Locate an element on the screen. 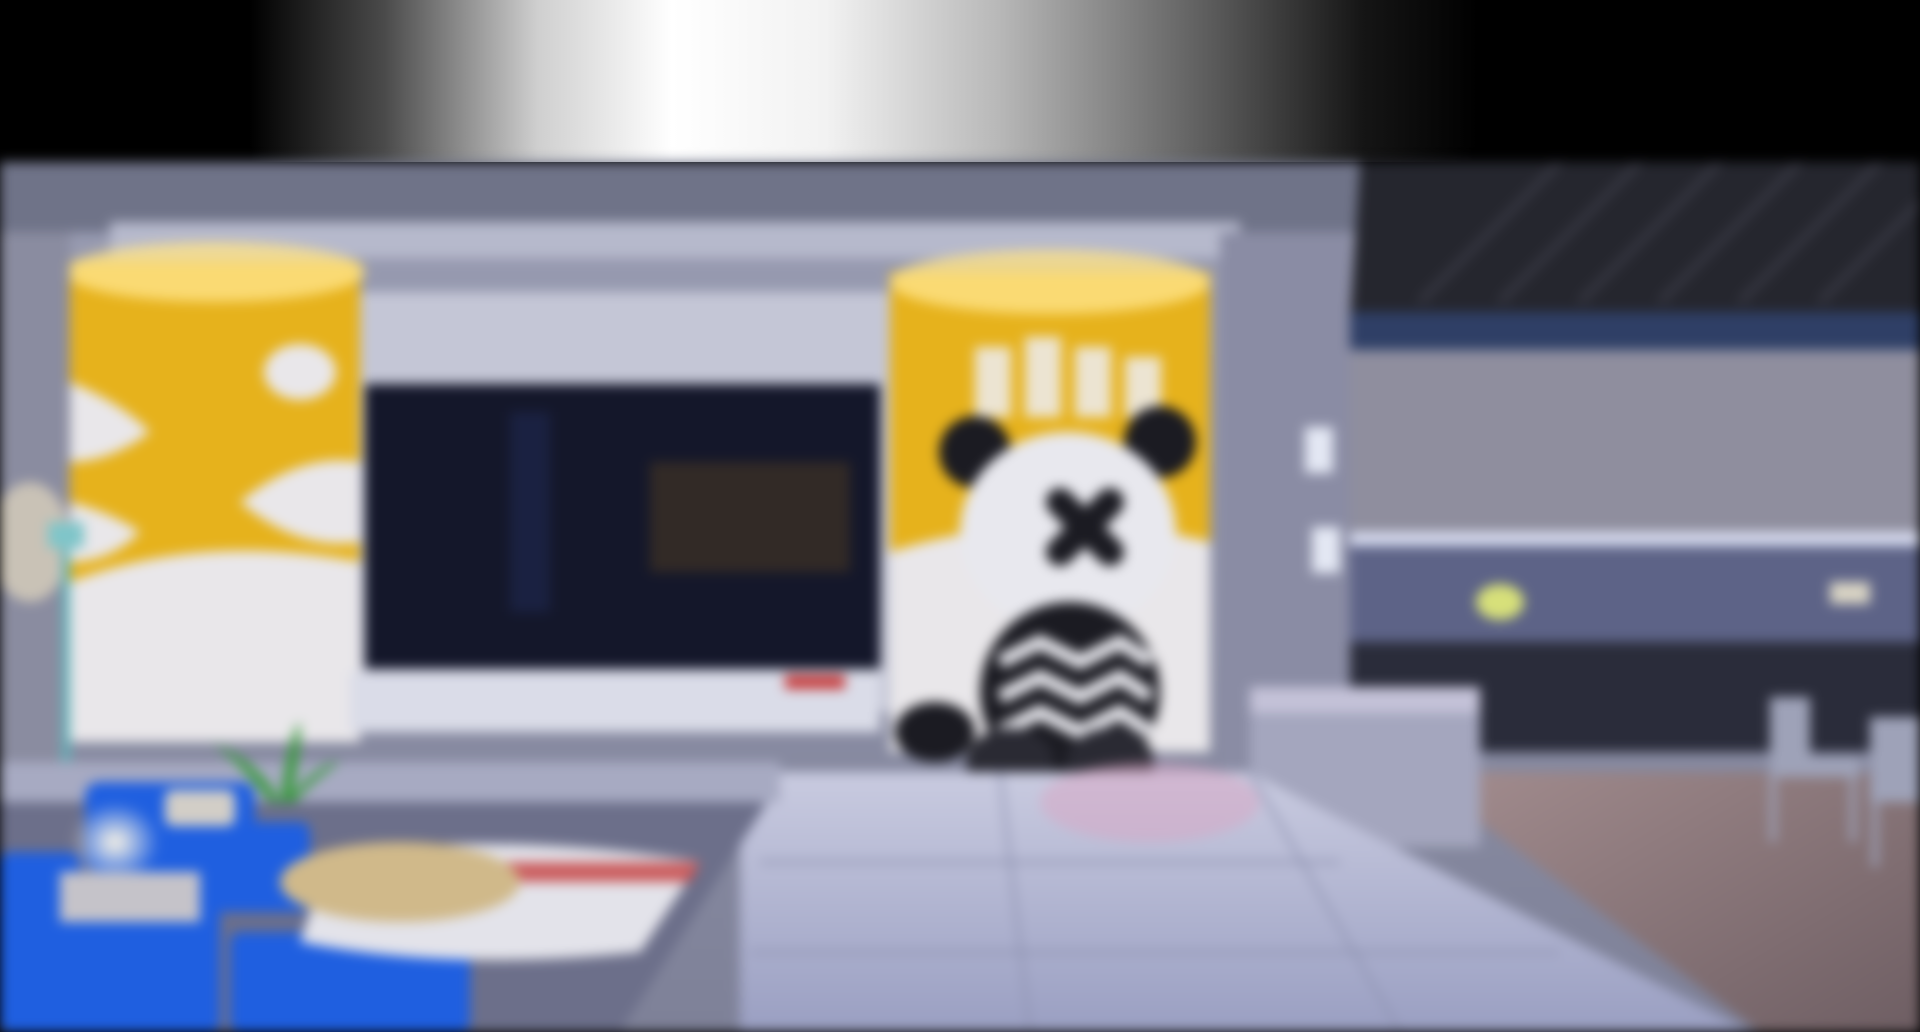 This screenshot has width=1920, height=1032. floor-lamp-head is located at coordinates (66, 535).